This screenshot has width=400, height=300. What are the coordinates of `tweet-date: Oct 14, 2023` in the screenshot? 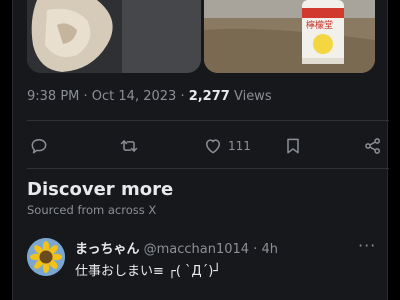 It's located at (134, 96).